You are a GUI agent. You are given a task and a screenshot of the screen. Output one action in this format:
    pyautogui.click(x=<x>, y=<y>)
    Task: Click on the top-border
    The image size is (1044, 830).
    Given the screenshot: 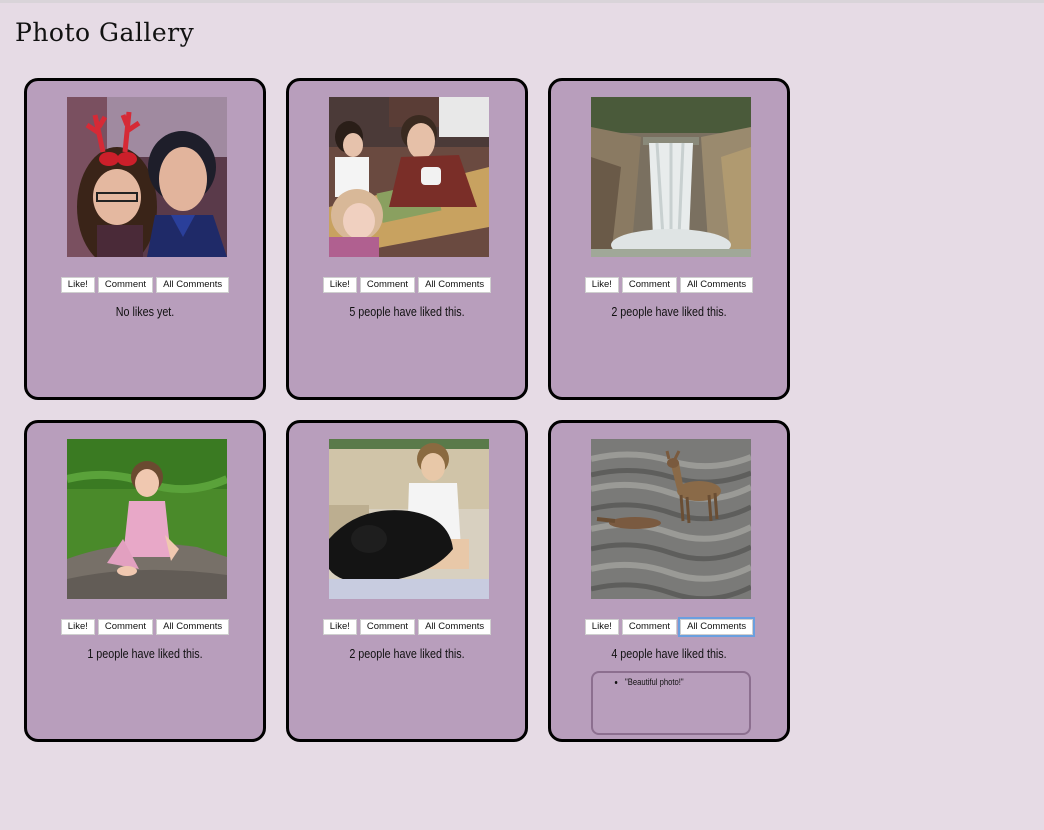 What is the action you would take?
    pyautogui.click(x=522, y=1)
    